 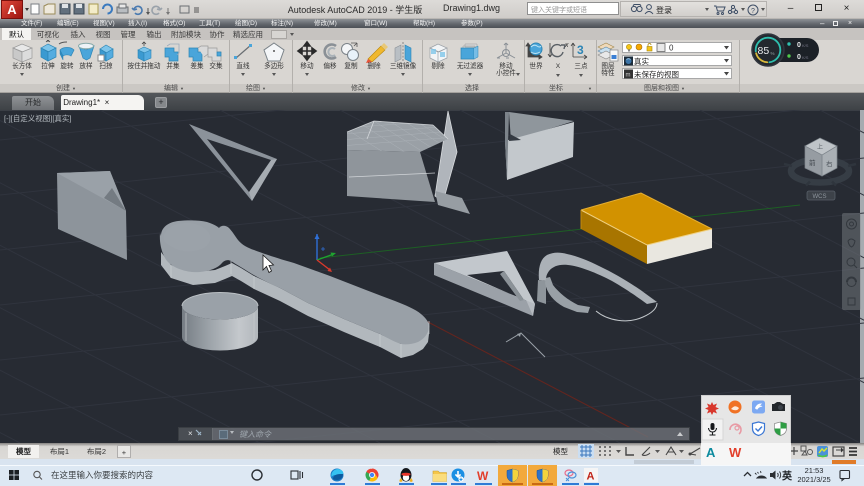 I want to click on svg-text: [-][自定义视图][真实], so click(x=38, y=118).